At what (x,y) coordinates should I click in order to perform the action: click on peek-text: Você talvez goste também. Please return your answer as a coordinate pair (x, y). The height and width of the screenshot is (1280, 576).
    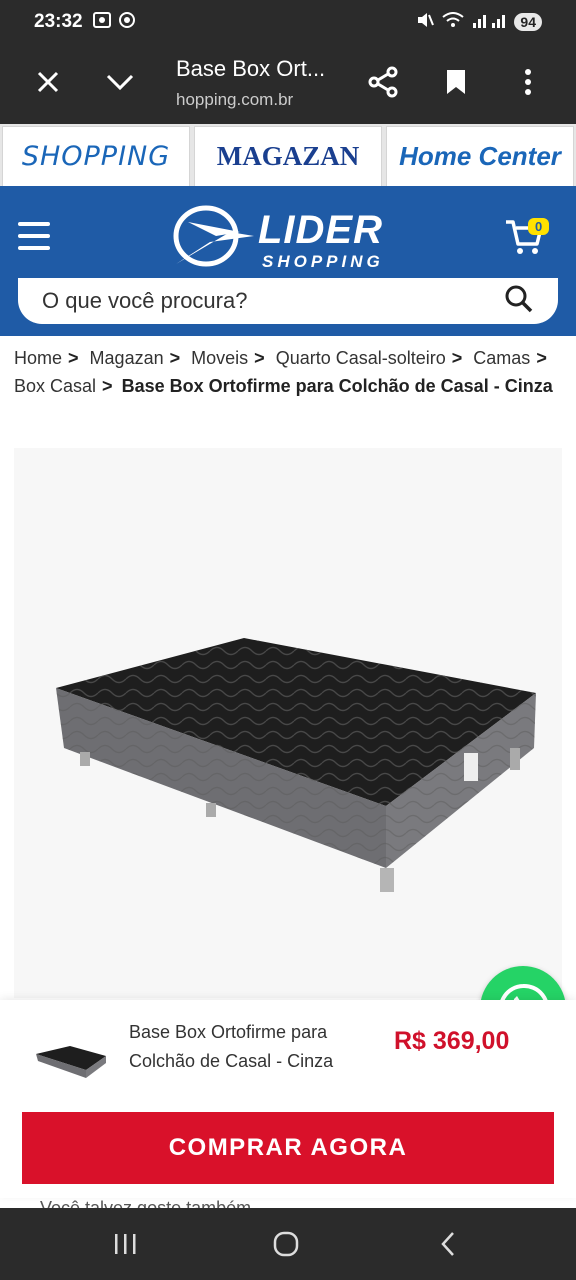
    Looking at the image, I should click on (146, 1203).